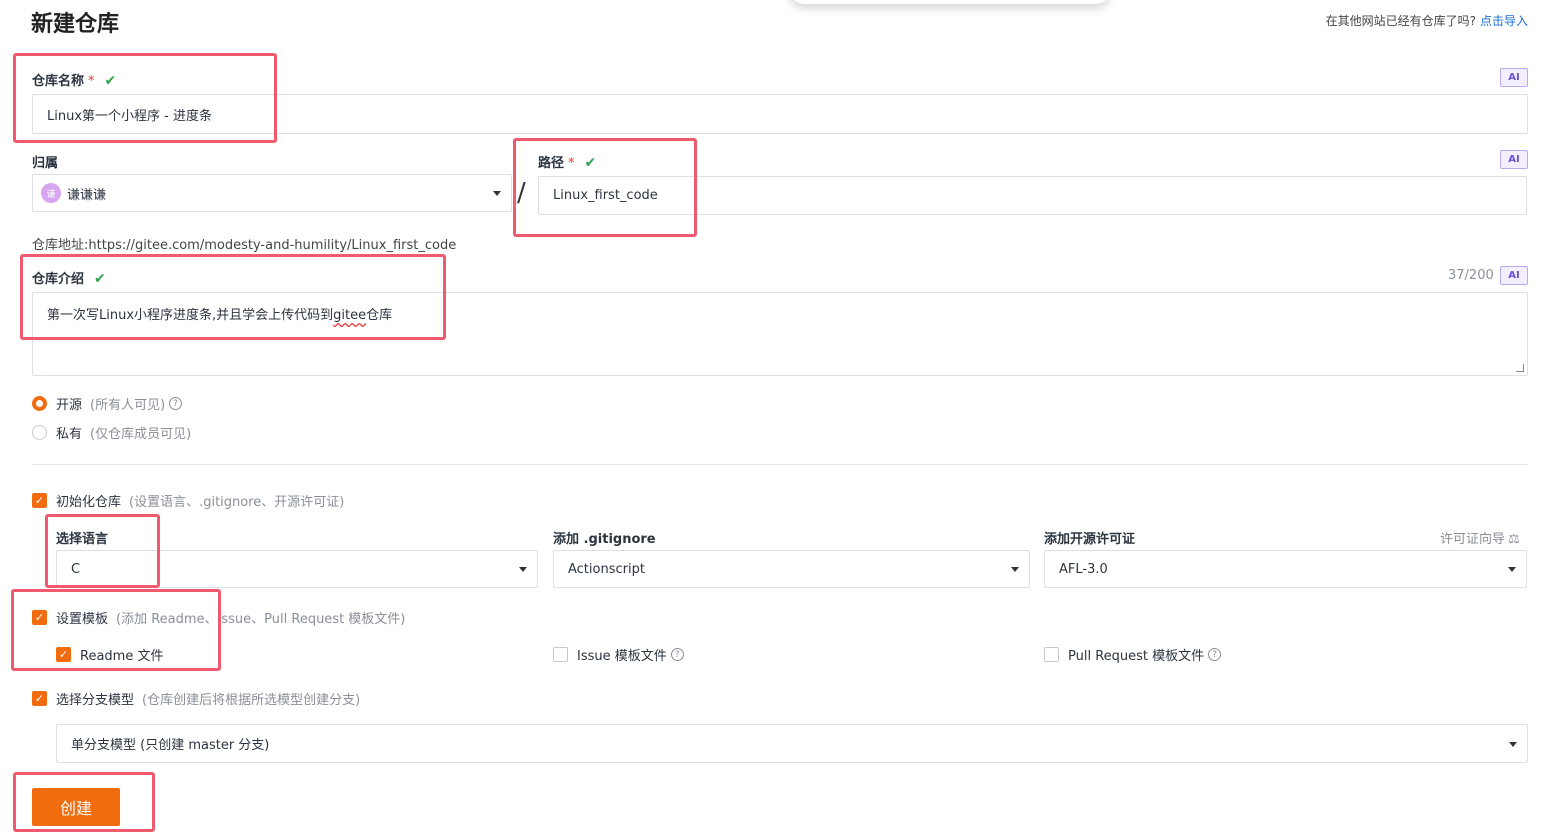  Describe the element at coordinates (779, 464) in the screenshot. I see `section-divider` at that location.